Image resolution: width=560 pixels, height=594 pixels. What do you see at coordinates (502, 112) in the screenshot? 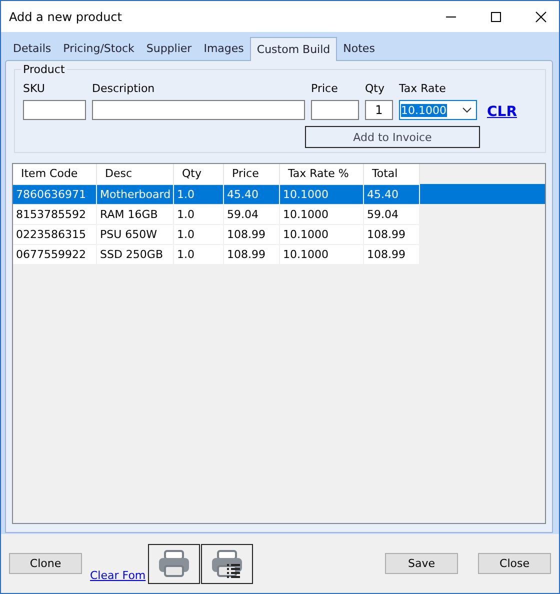
I see `clear-link: CLR` at bounding box center [502, 112].